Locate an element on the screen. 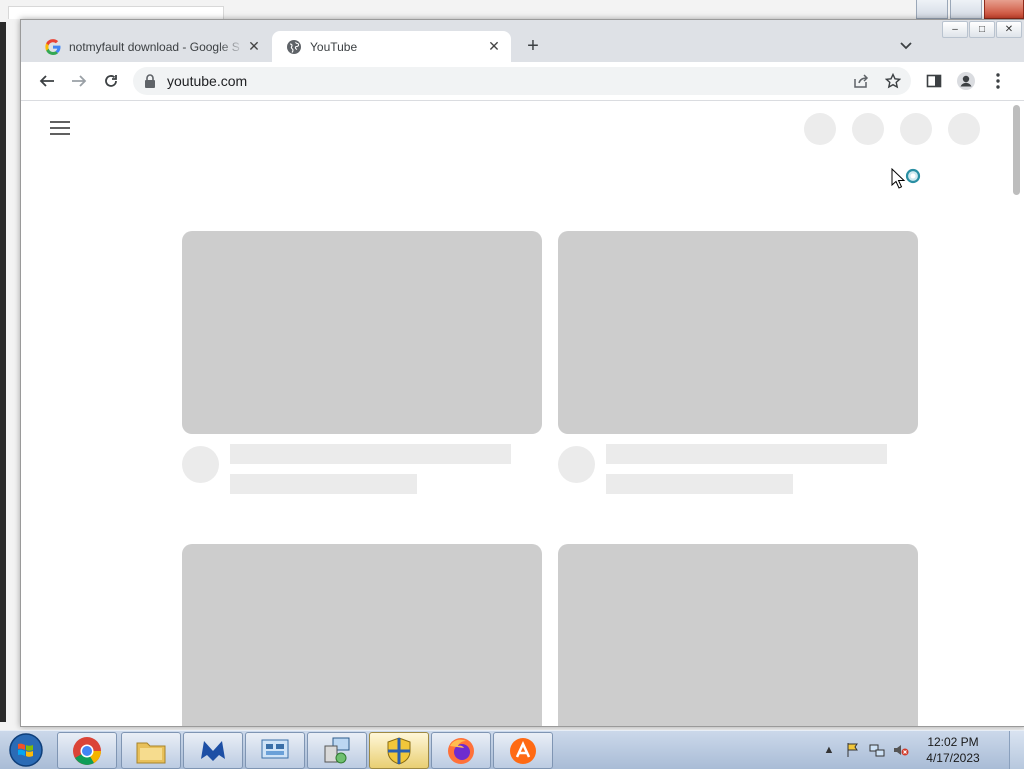 Image resolution: width=1024 pixels, height=769 pixels. background-window-controls is located at coordinates (969, 10).